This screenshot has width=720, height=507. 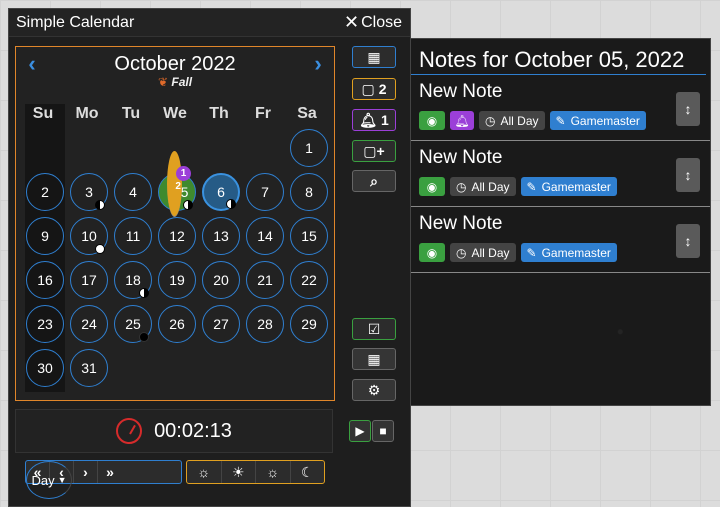 What do you see at coordinates (86, 472) in the screenshot?
I see `forward-button: ›` at bounding box center [86, 472].